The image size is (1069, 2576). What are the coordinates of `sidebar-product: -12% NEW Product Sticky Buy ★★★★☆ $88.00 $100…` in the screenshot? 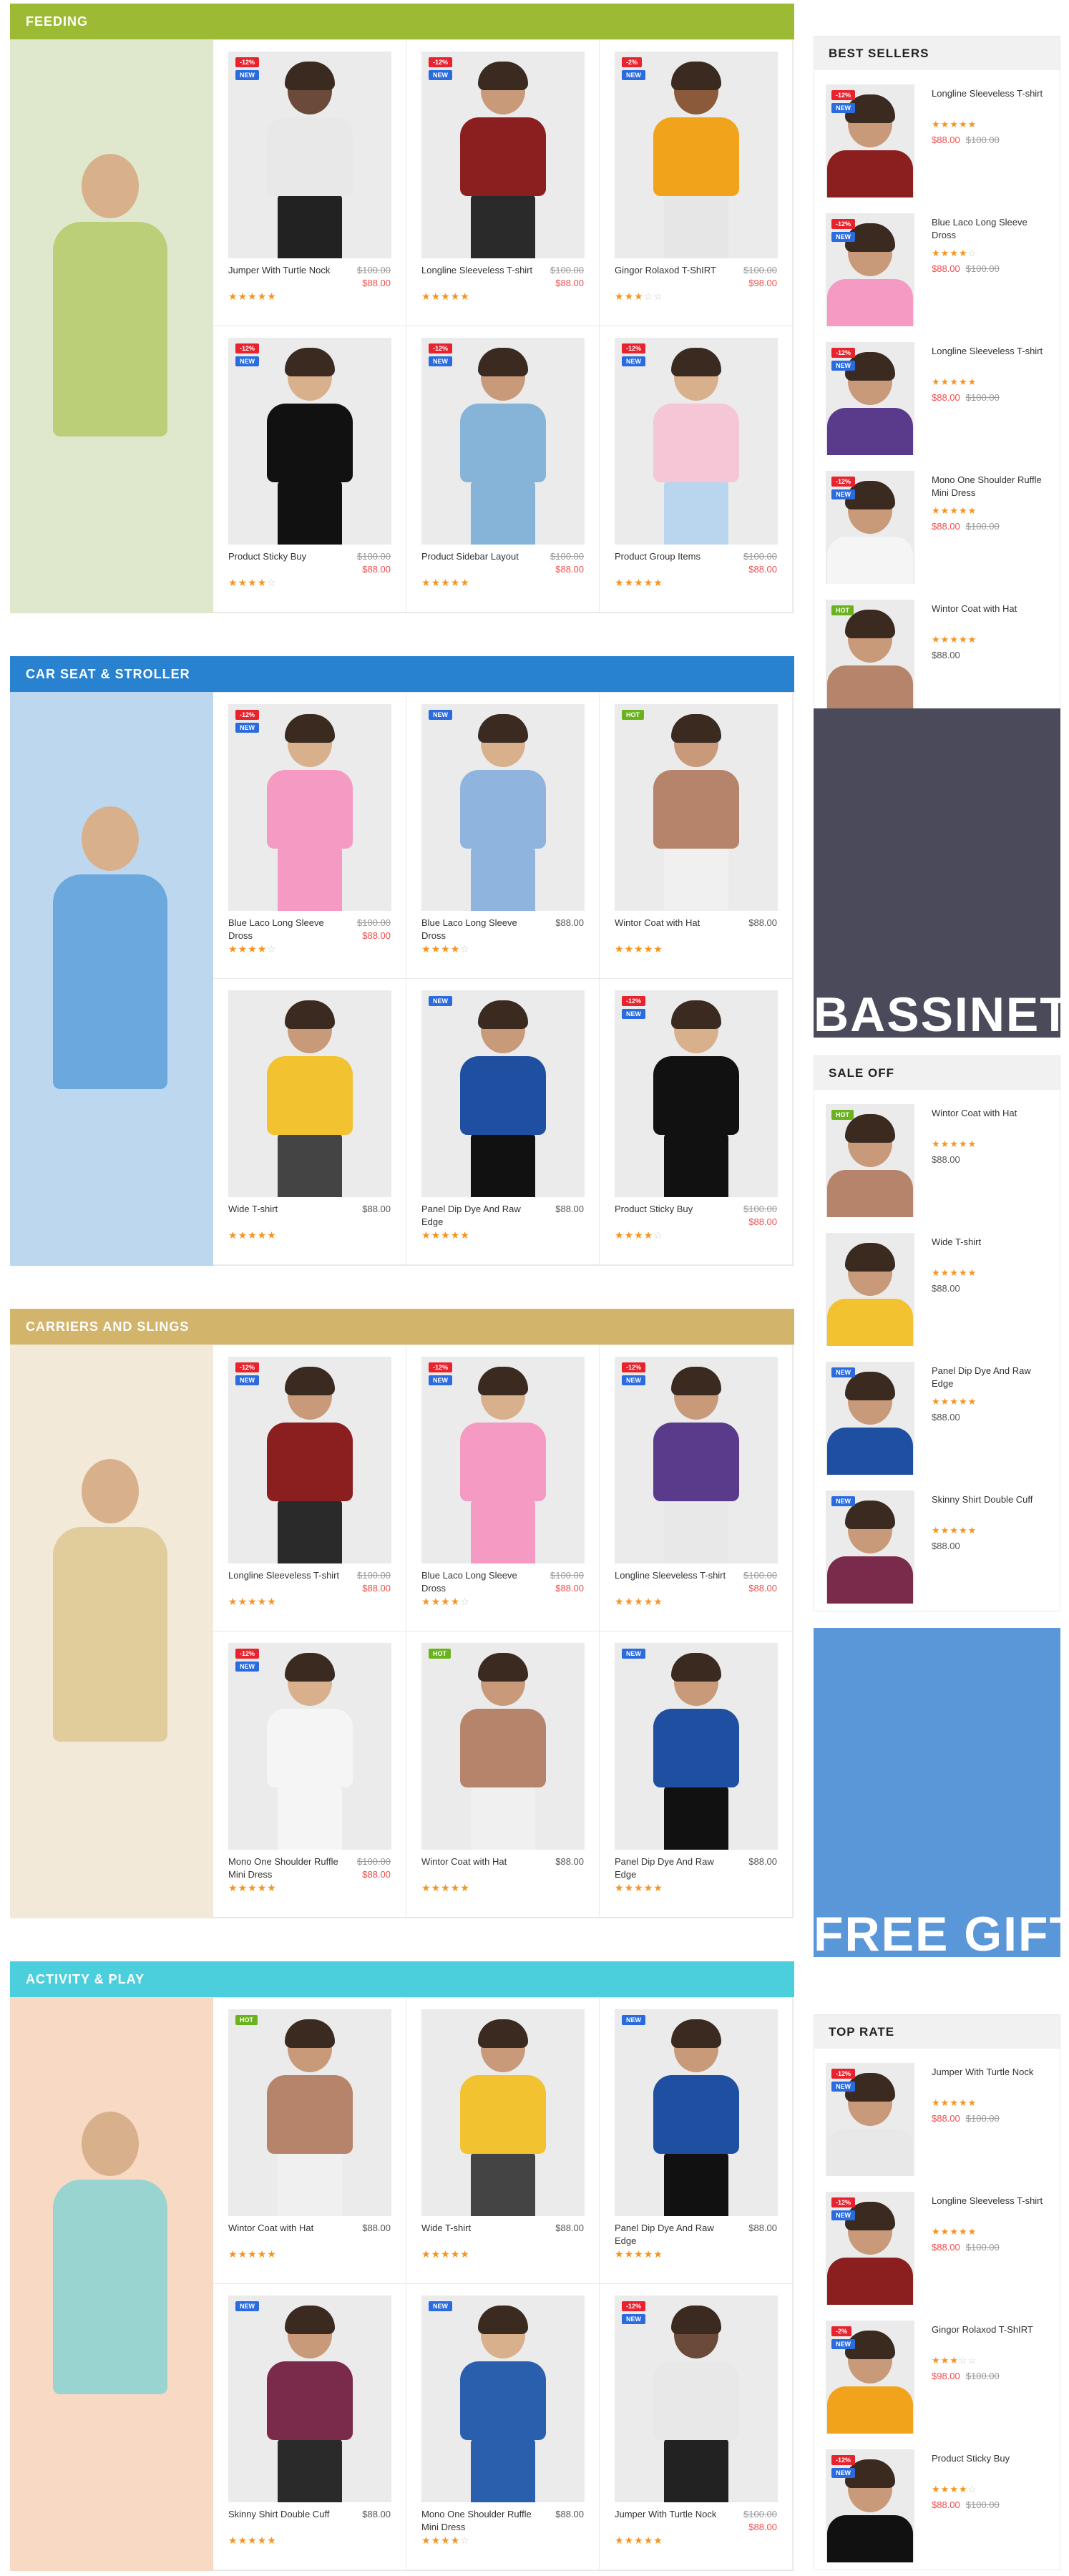 It's located at (940, 2506).